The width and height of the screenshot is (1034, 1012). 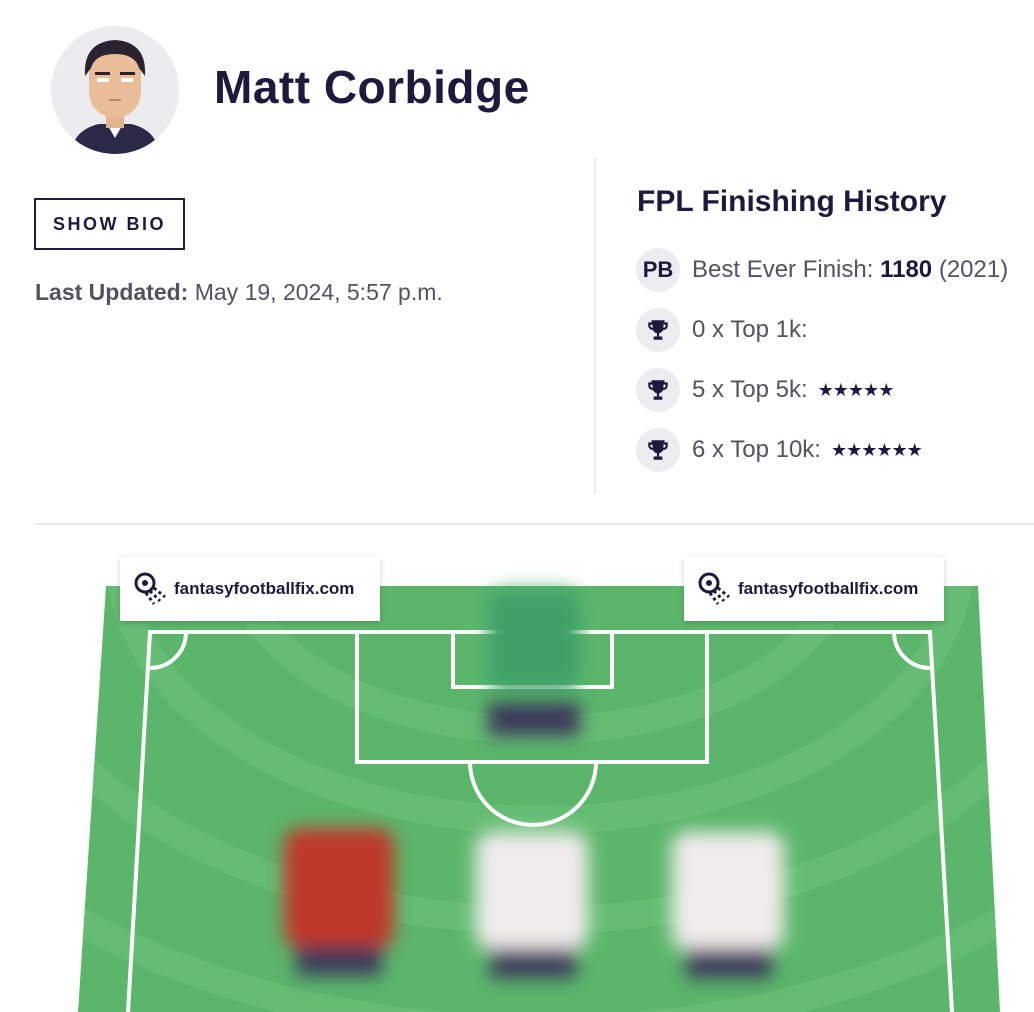 What do you see at coordinates (750, 329) in the screenshot?
I see `history-row-text: 0 x Top 1k:` at bounding box center [750, 329].